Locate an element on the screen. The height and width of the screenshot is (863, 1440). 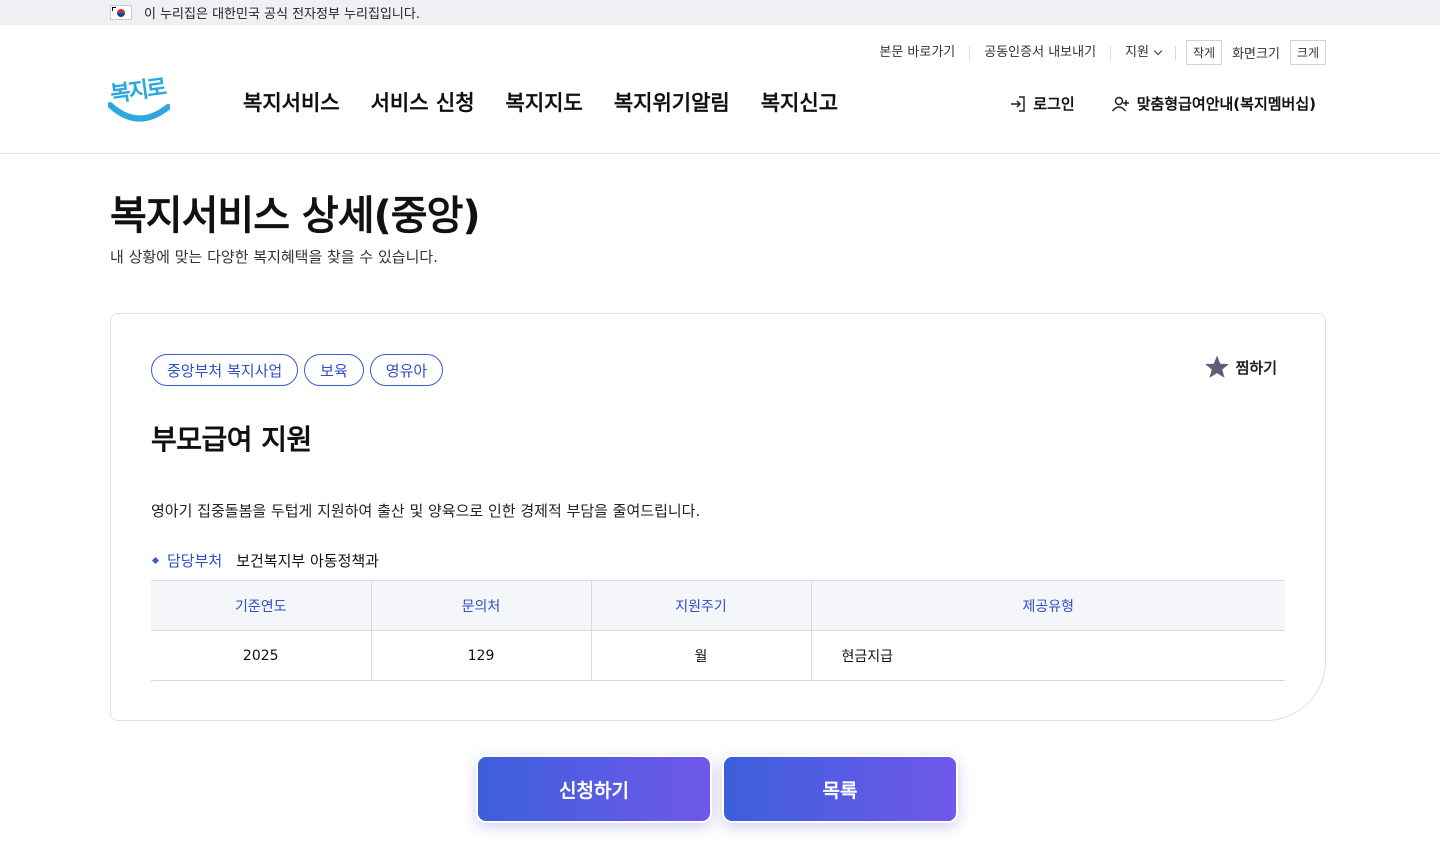
logo-smile-icon is located at coordinates (139, 112).